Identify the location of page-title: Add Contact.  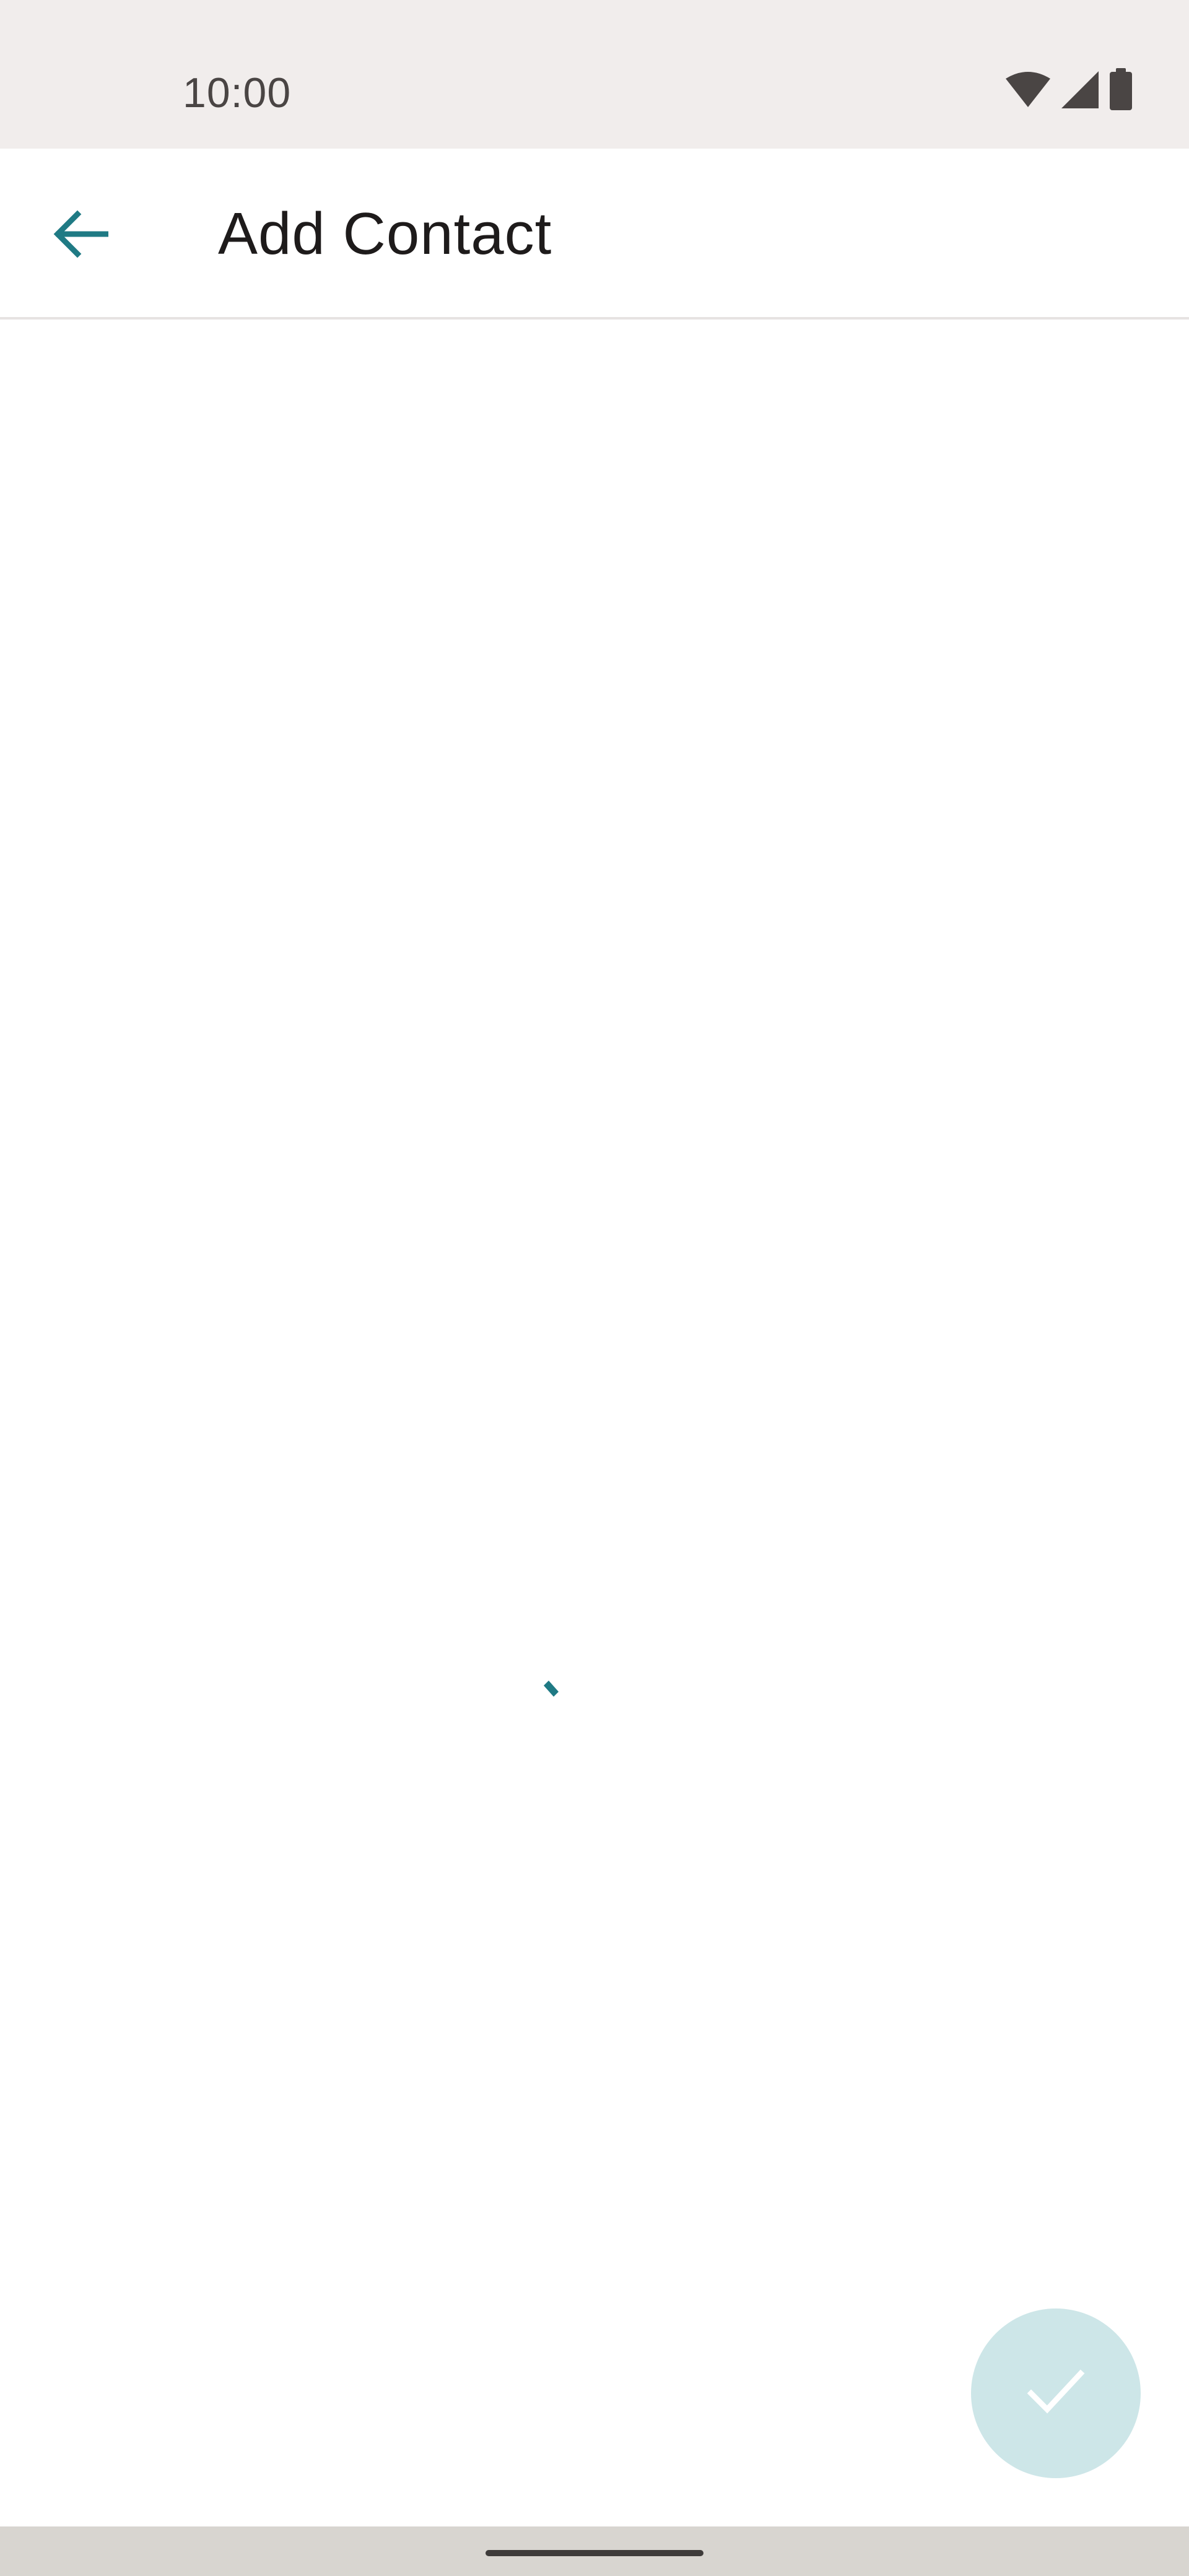
(385, 234).